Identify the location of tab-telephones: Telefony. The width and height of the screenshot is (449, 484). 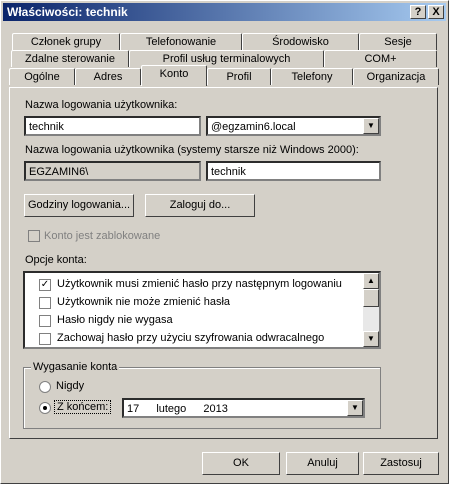
(312, 76).